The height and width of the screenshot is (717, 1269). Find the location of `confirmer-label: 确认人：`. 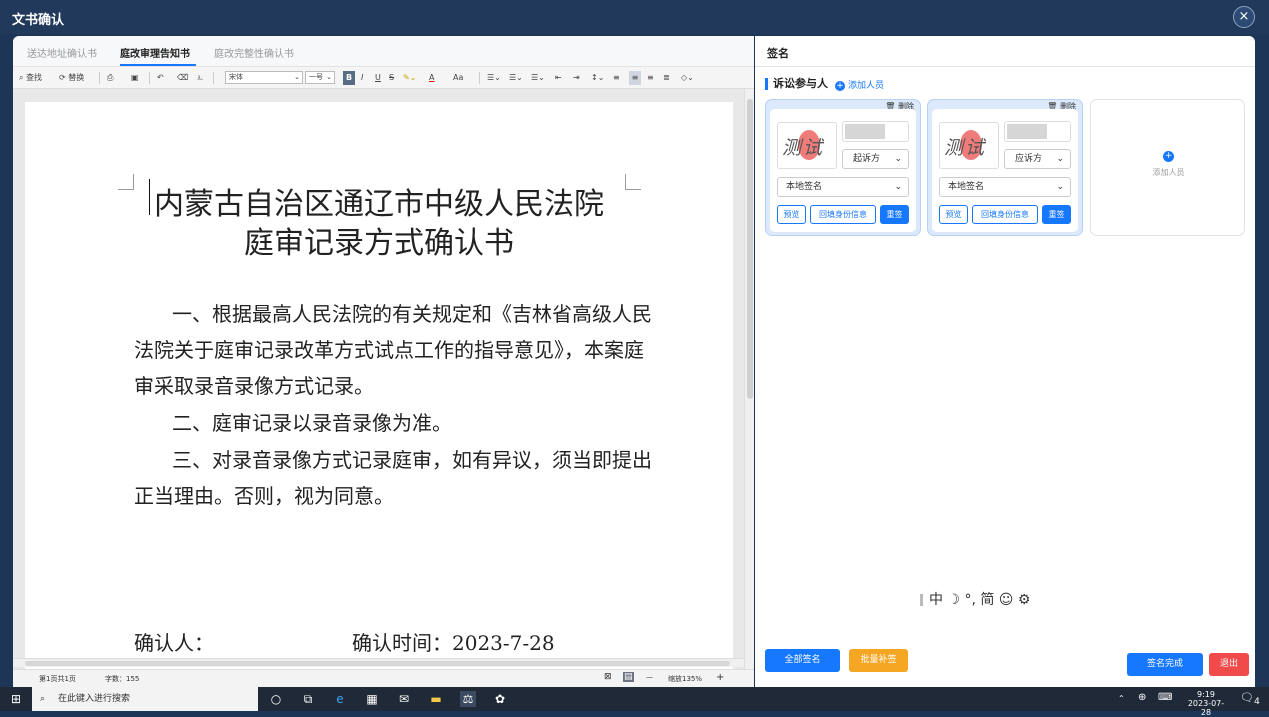

confirmer-label: 确认人： is located at coordinates (174, 643).